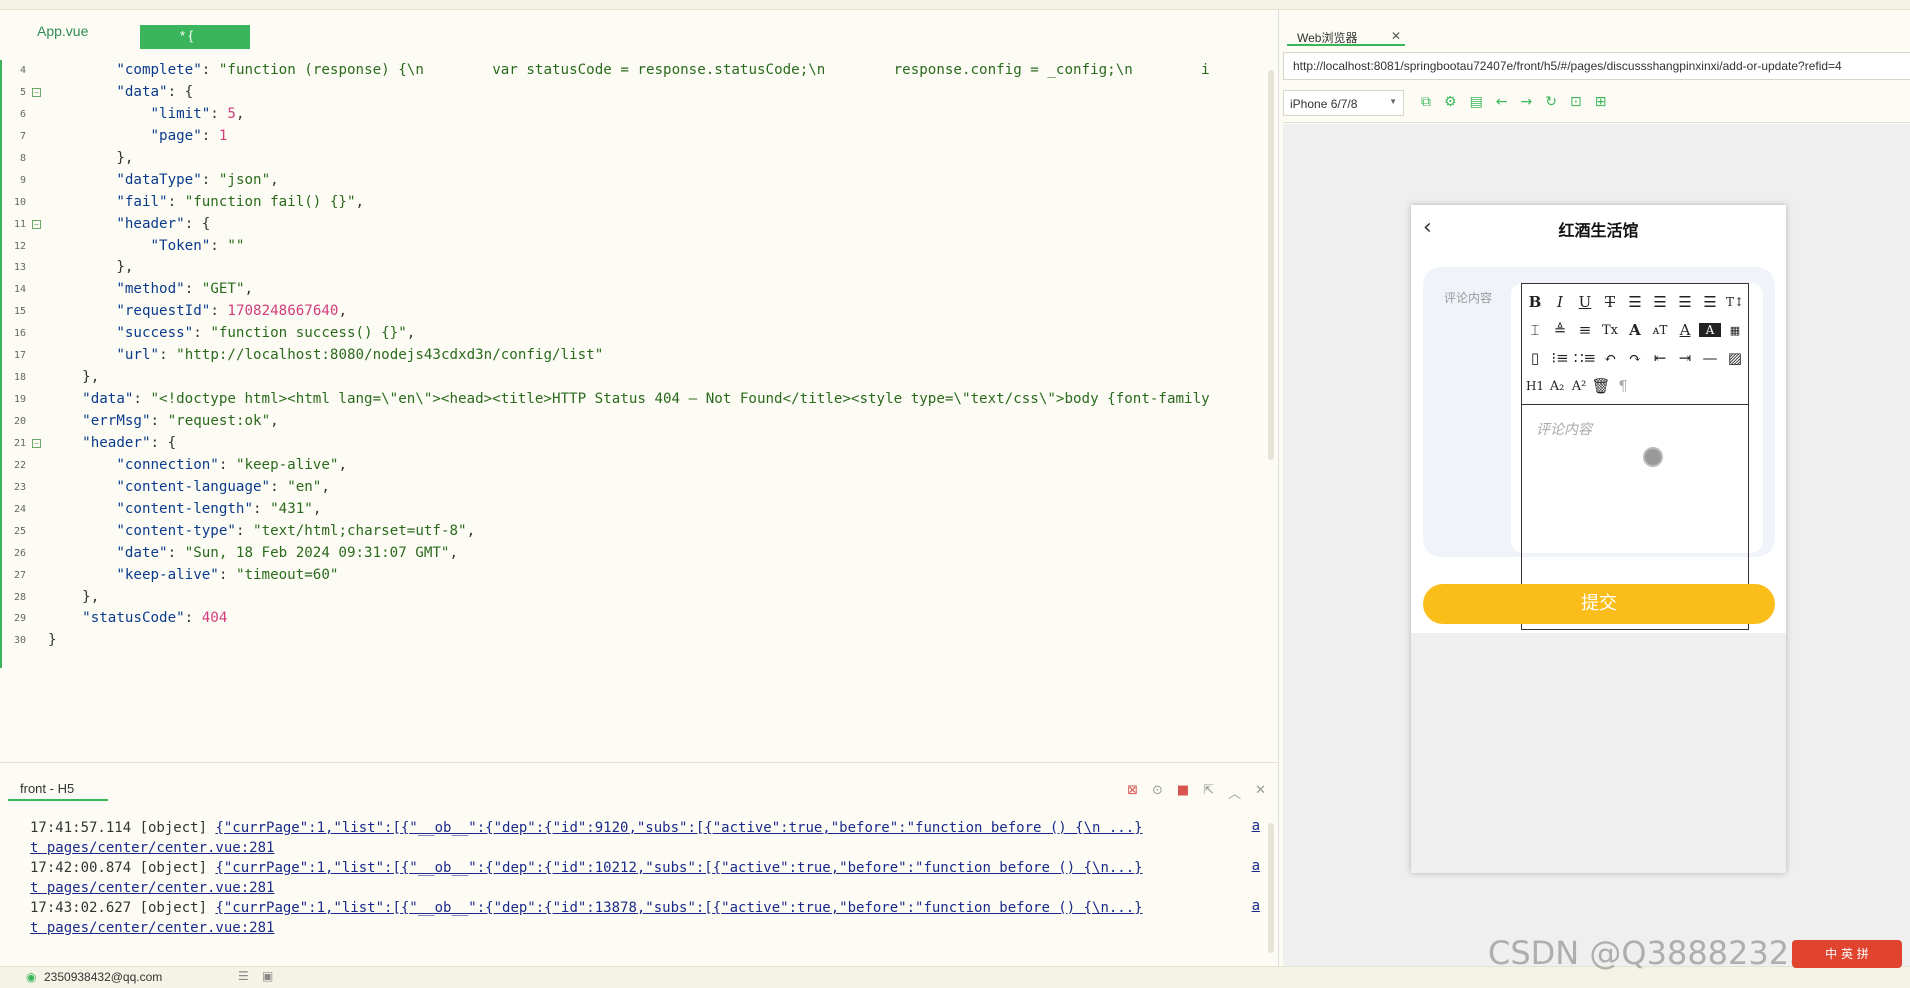 The width and height of the screenshot is (1910, 988). What do you see at coordinates (1527, 102) in the screenshot?
I see `forward-arrow-icon: →` at bounding box center [1527, 102].